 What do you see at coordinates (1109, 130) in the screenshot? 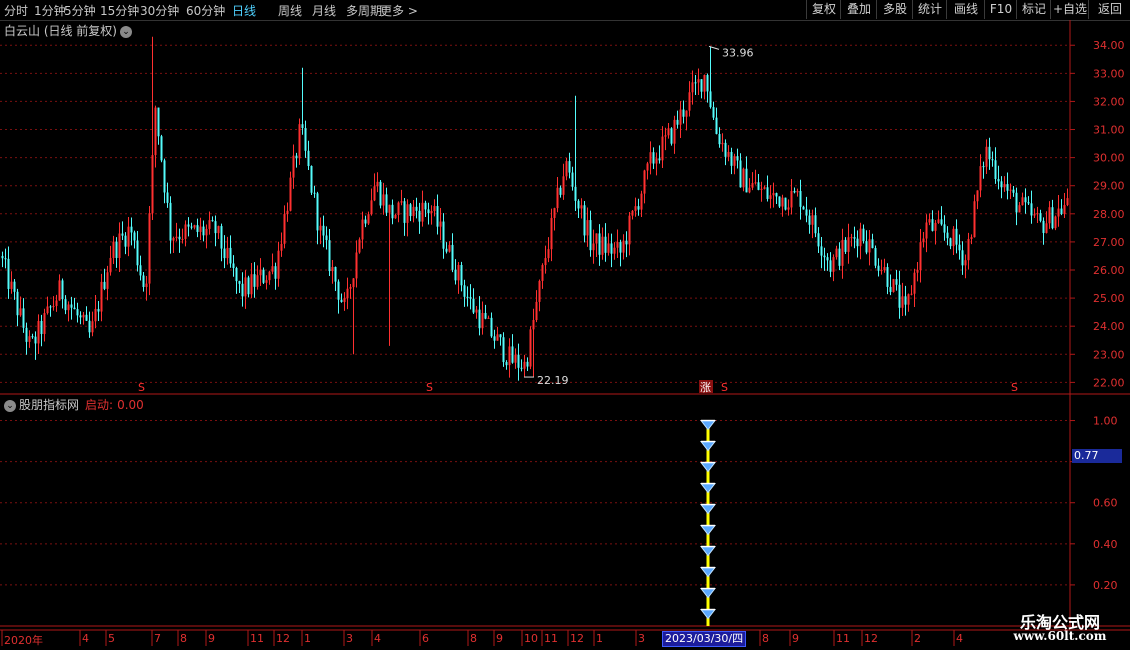
I see `y-tick-label: 31.00` at bounding box center [1109, 130].